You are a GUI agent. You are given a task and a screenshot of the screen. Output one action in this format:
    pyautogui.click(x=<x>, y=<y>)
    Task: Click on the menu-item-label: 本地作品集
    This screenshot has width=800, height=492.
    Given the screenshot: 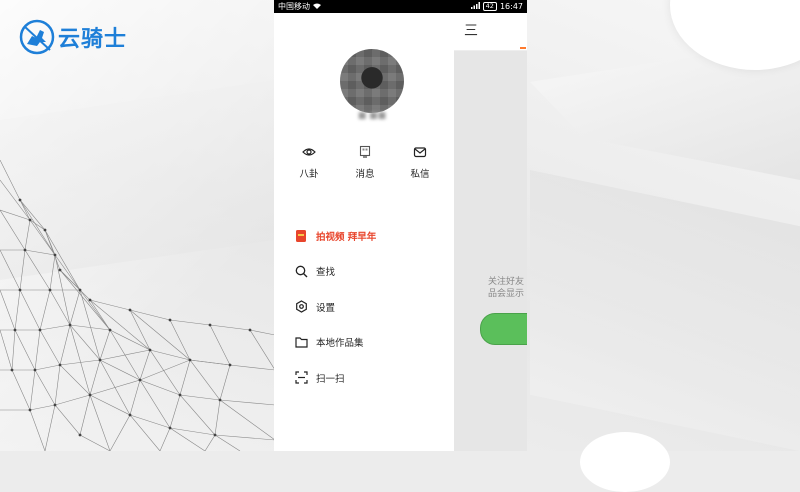 What is the action you would take?
    pyautogui.click(x=340, y=344)
    